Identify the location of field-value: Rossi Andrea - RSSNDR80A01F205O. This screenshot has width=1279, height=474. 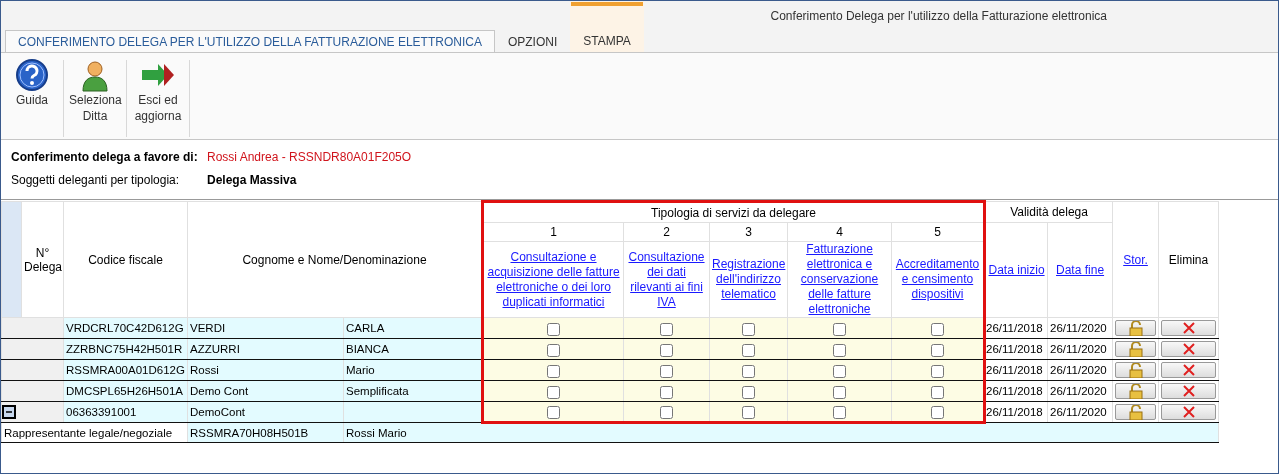
(310, 158).